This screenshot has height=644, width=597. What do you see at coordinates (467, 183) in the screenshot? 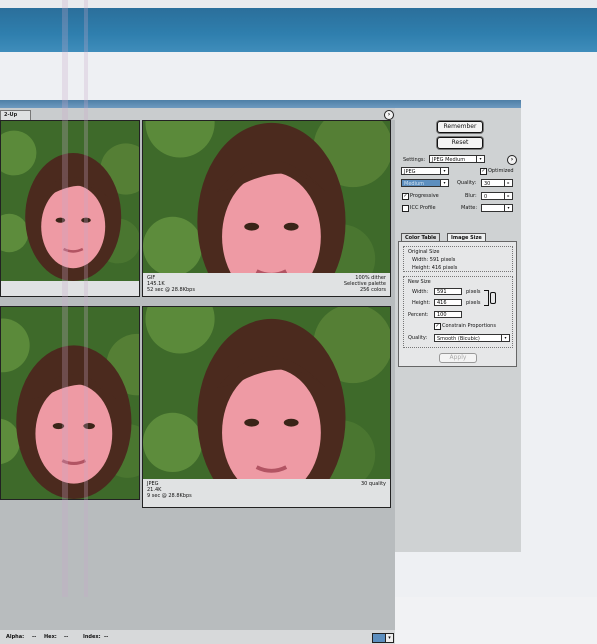
I see `quality-label: Quality:` at bounding box center [467, 183].